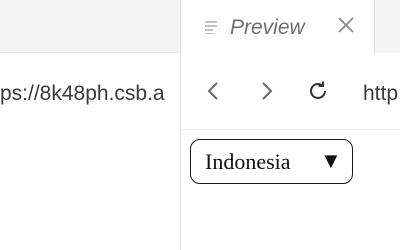  What do you see at coordinates (211, 27) in the screenshot?
I see `lines-icon` at bounding box center [211, 27].